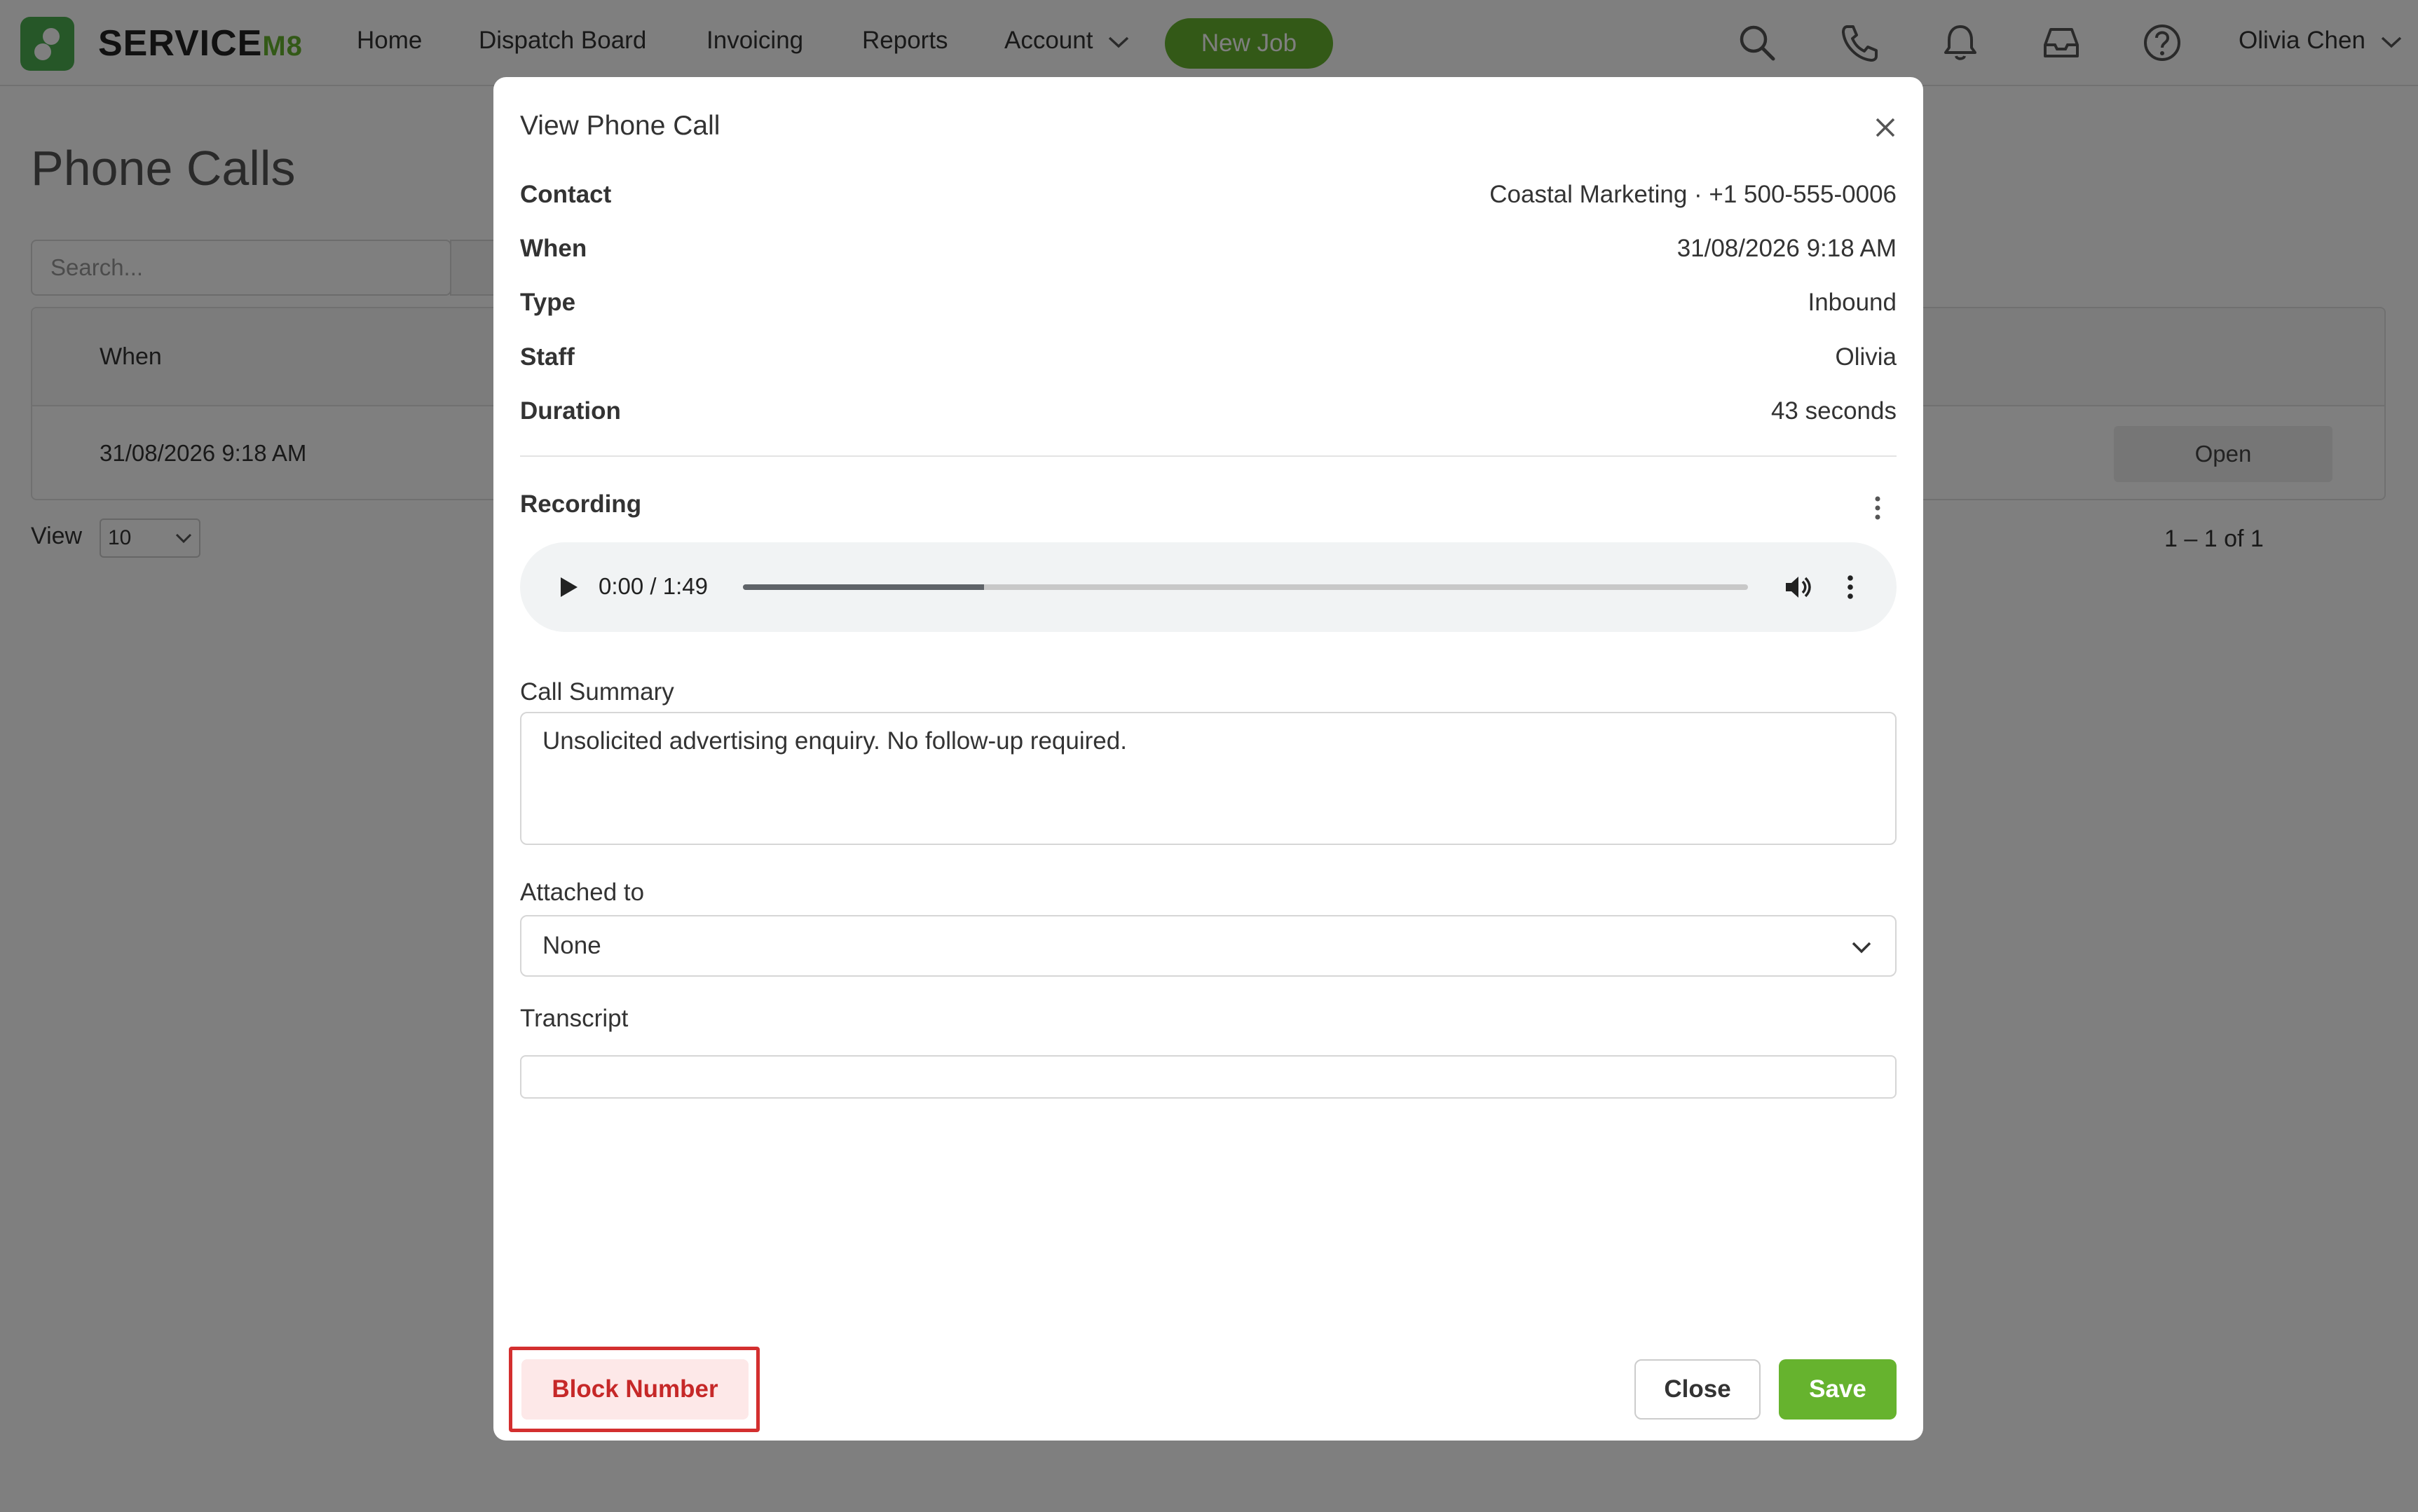 The image size is (2418, 1512). Describe the element at coordinates (548, 302) in the screenshot. I see `type-label: Type` at that location.